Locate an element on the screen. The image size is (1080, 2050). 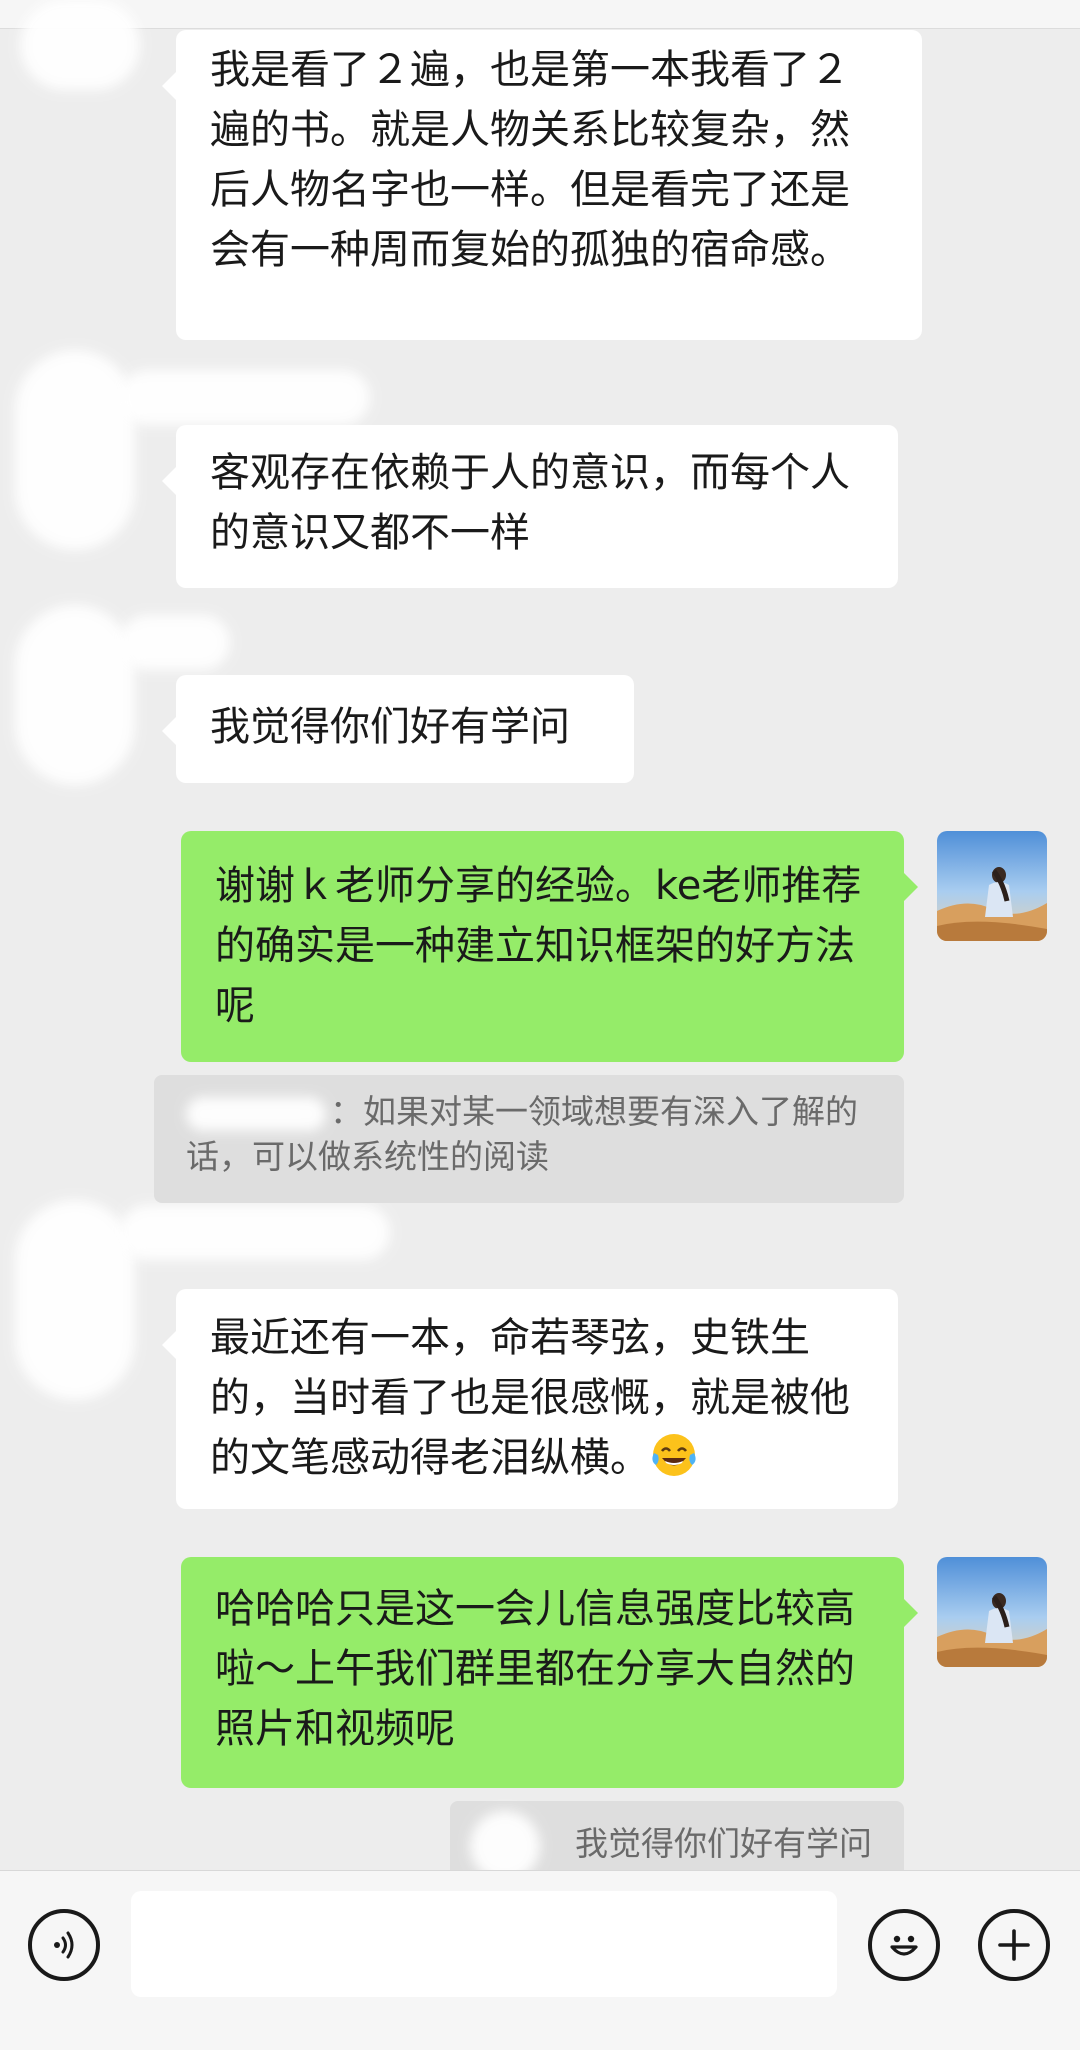
message-input is located at coordinates (484, 1944).